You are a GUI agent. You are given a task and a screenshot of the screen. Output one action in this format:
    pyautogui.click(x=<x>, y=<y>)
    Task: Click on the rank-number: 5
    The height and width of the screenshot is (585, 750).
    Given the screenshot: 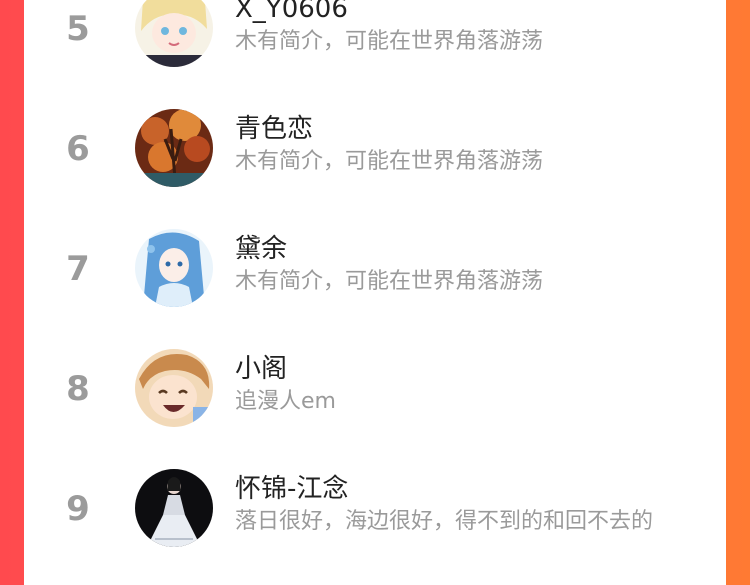 What is the action you would take?
    pyautogui.click(x=78, y=29)
    